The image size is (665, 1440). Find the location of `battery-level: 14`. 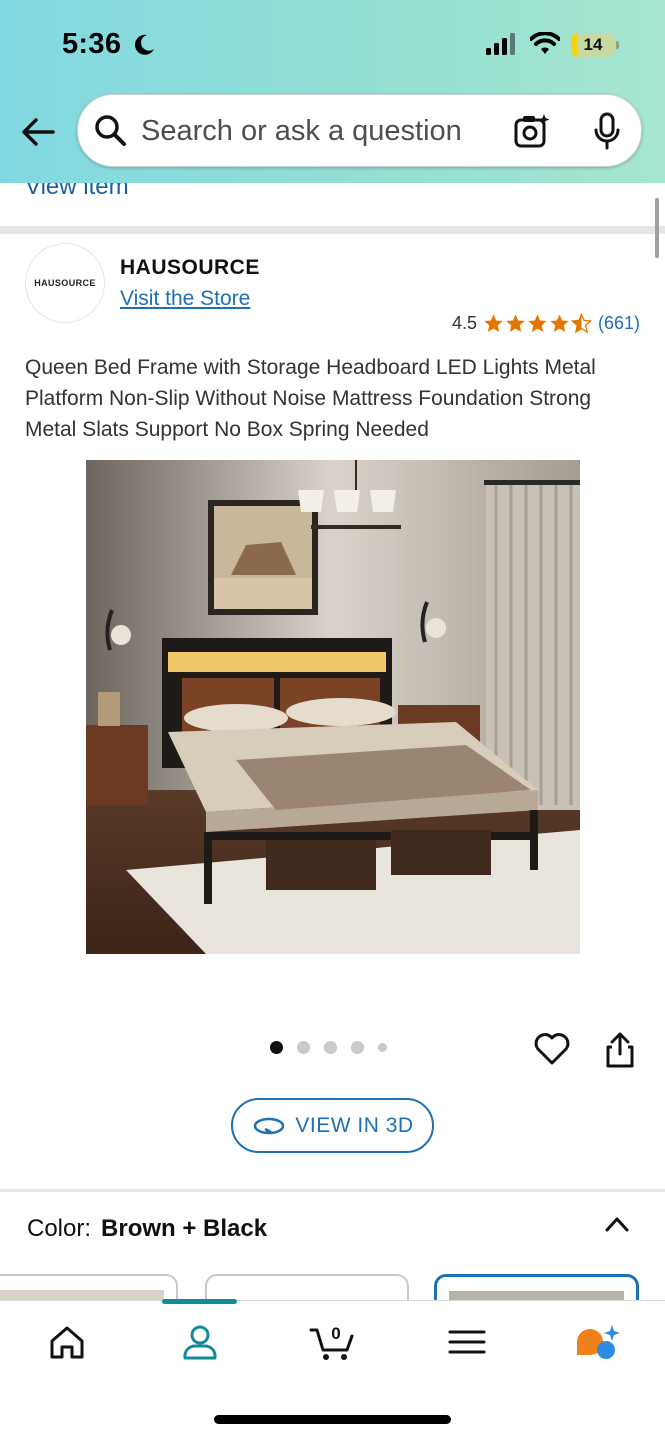

battery-level: 14 is located at coordinates (593, 44).